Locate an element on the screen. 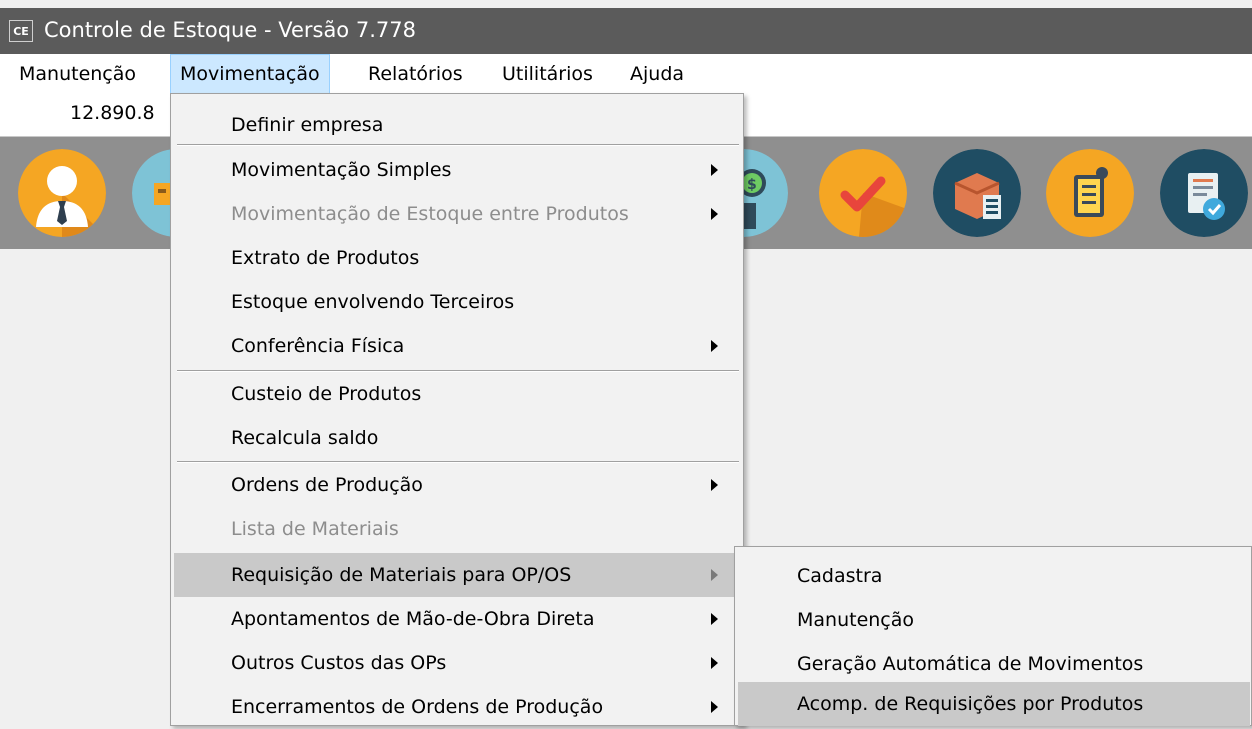 The image size is (1252, 729). menu-separator is located at coordinates (458, 145).